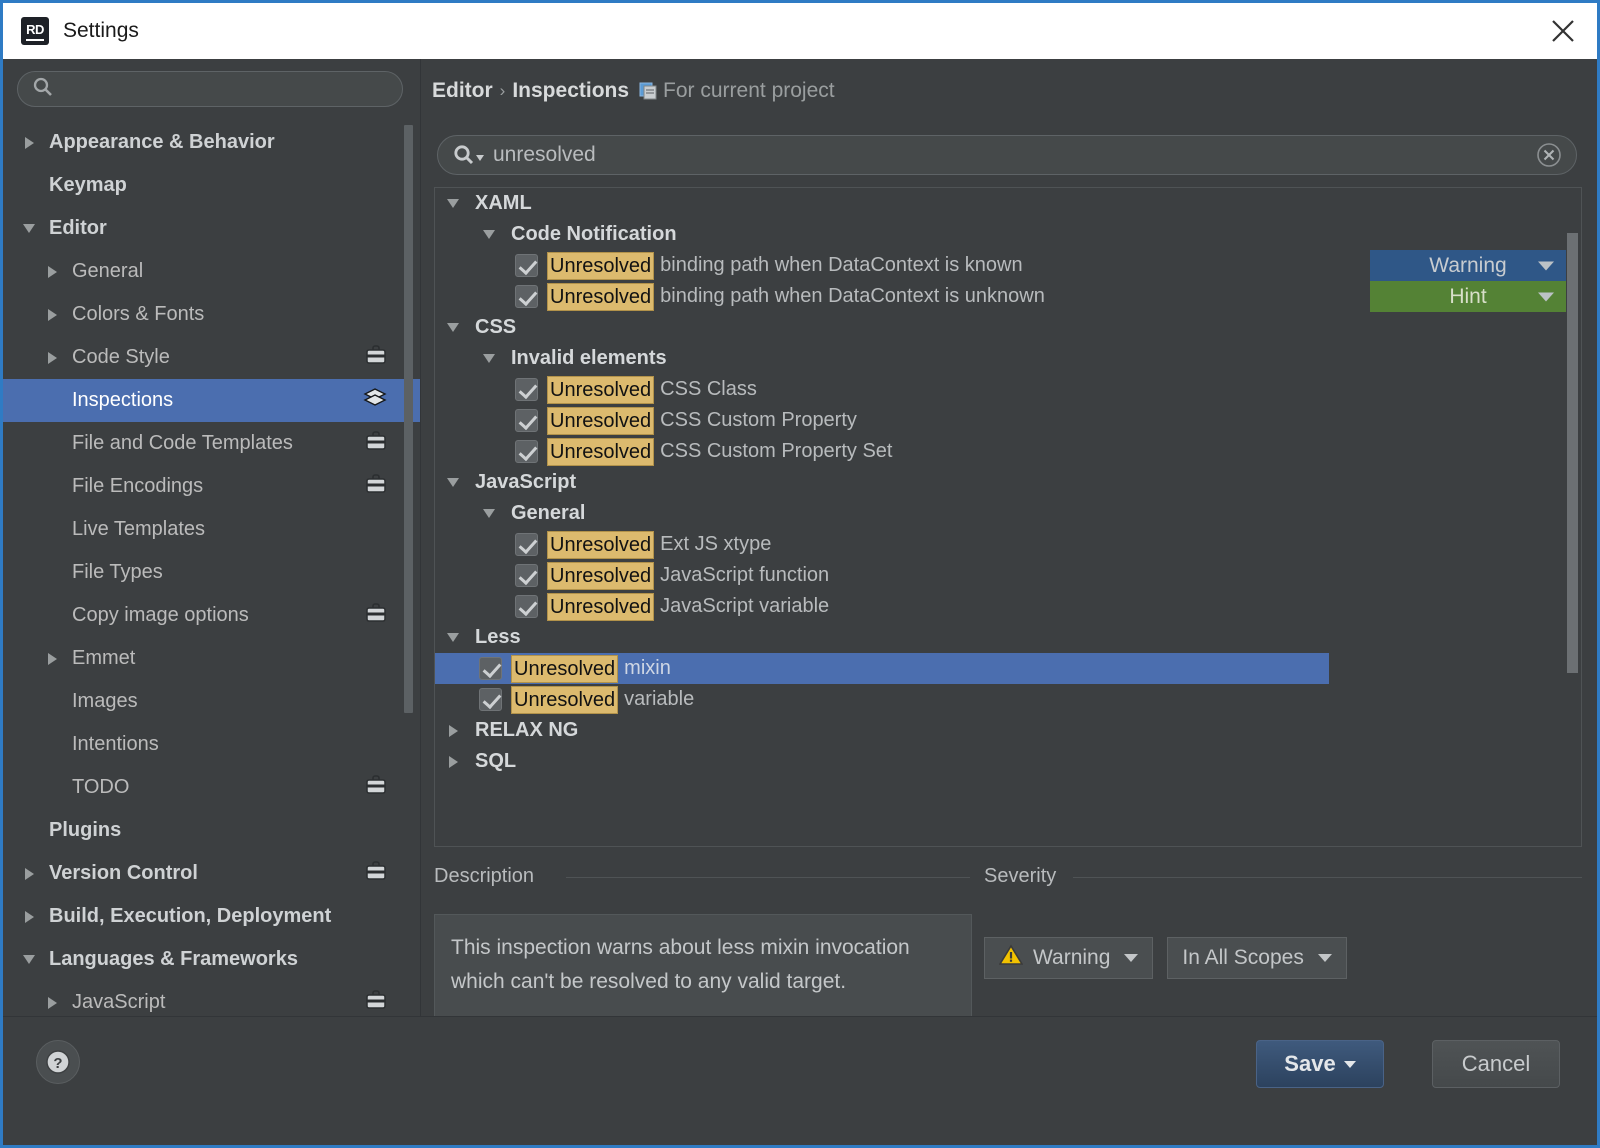 The image size is (1600, 1148). I want to click on tree-group-row: Less, so click(1008, 637).